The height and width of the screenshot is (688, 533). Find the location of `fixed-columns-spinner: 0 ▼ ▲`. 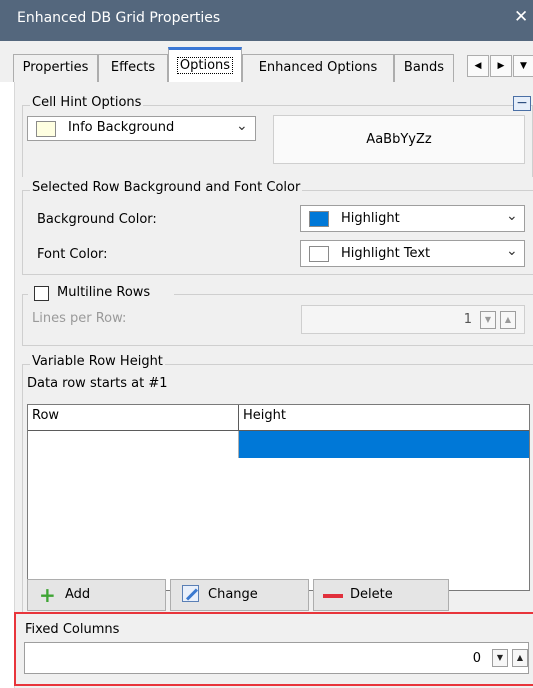

fixed-columns-spinner: 0 ▼ ▲ is located at coordinates (276, 658).